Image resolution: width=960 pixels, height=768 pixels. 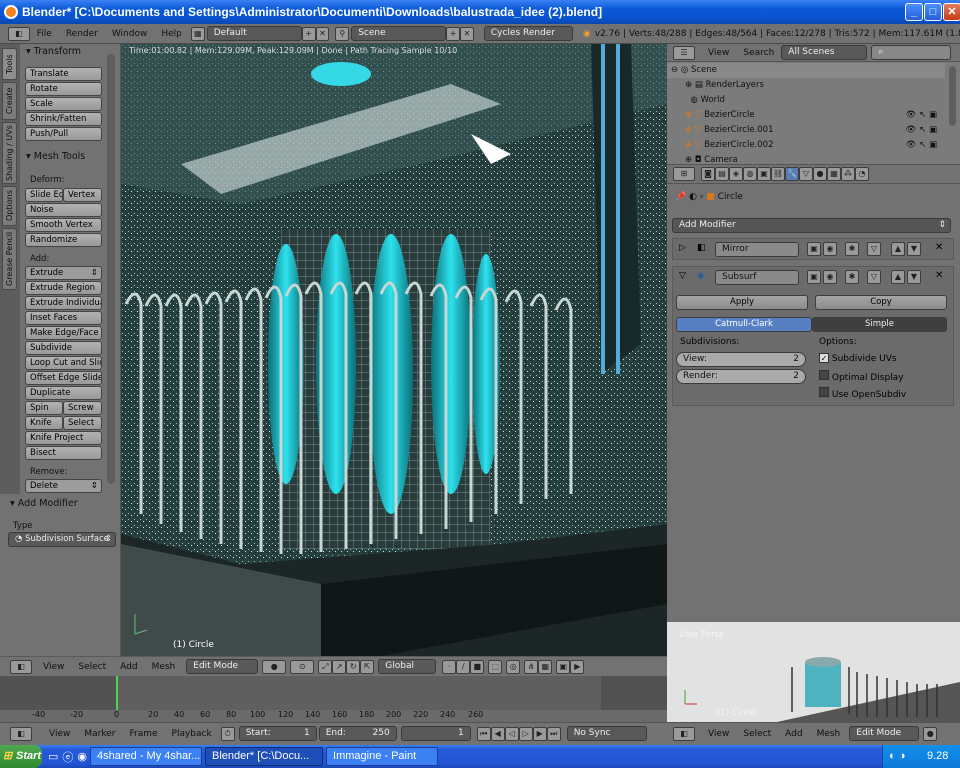 What do you see at coordinates (806, 130) in the screenshot?
I see `outliner-row-beziercircle-001: ⊕ ▽ BezierCircle.001 👁 ↖ ▣` at bounding box center [806, 130].